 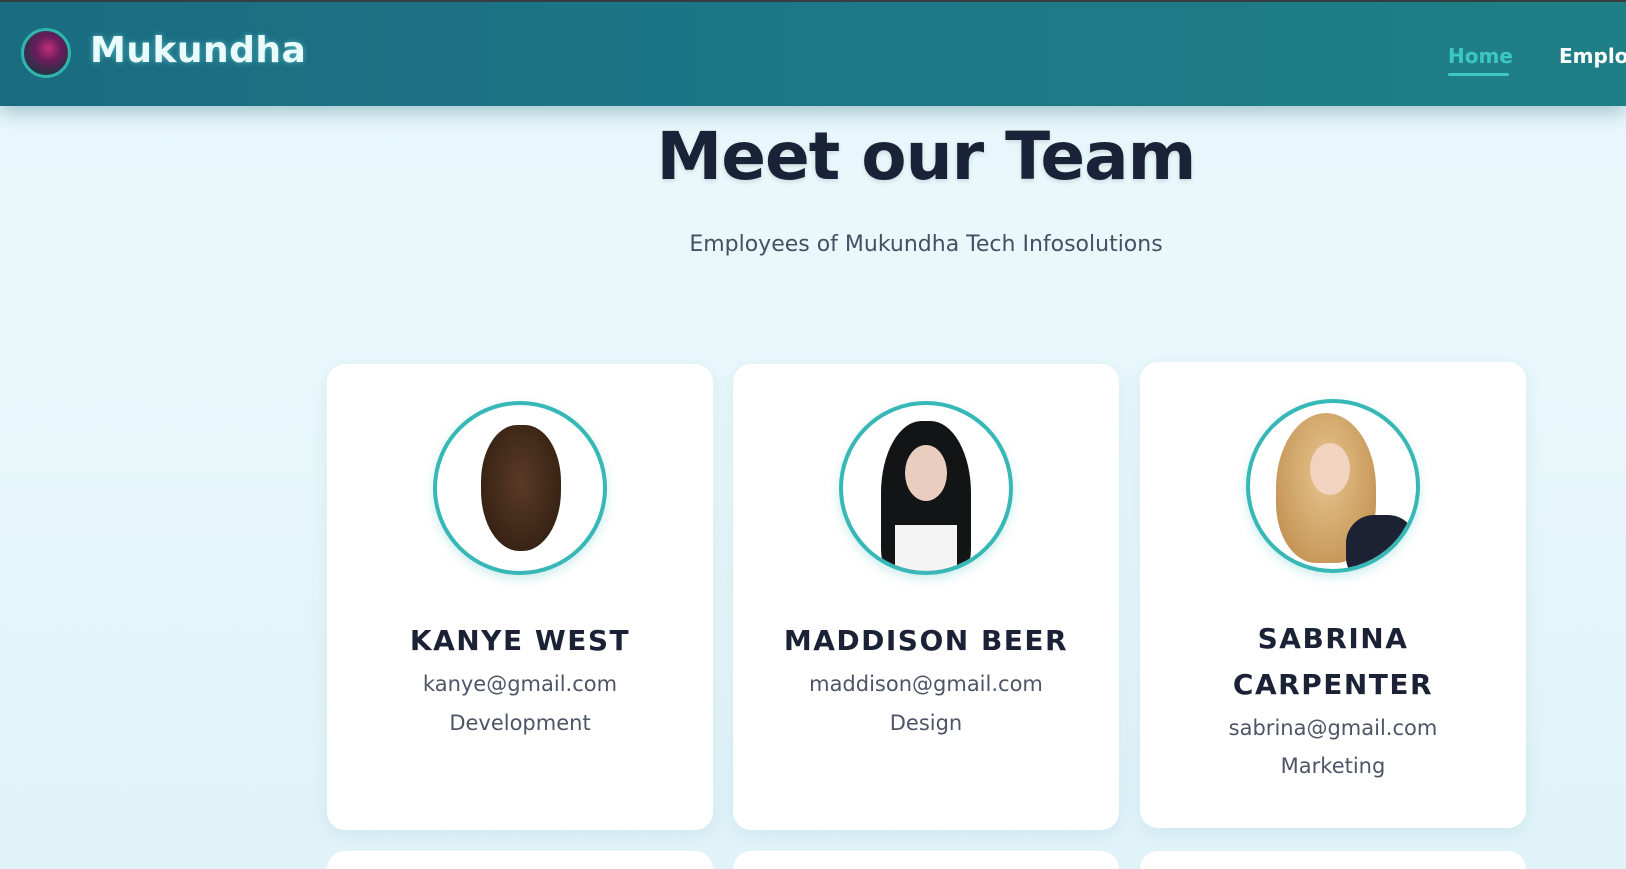 What do you see at coordinates (813, 54) in the screenshot?
I see `site-header: Mukundha Home Emplo` at bounding box center [813, 54].